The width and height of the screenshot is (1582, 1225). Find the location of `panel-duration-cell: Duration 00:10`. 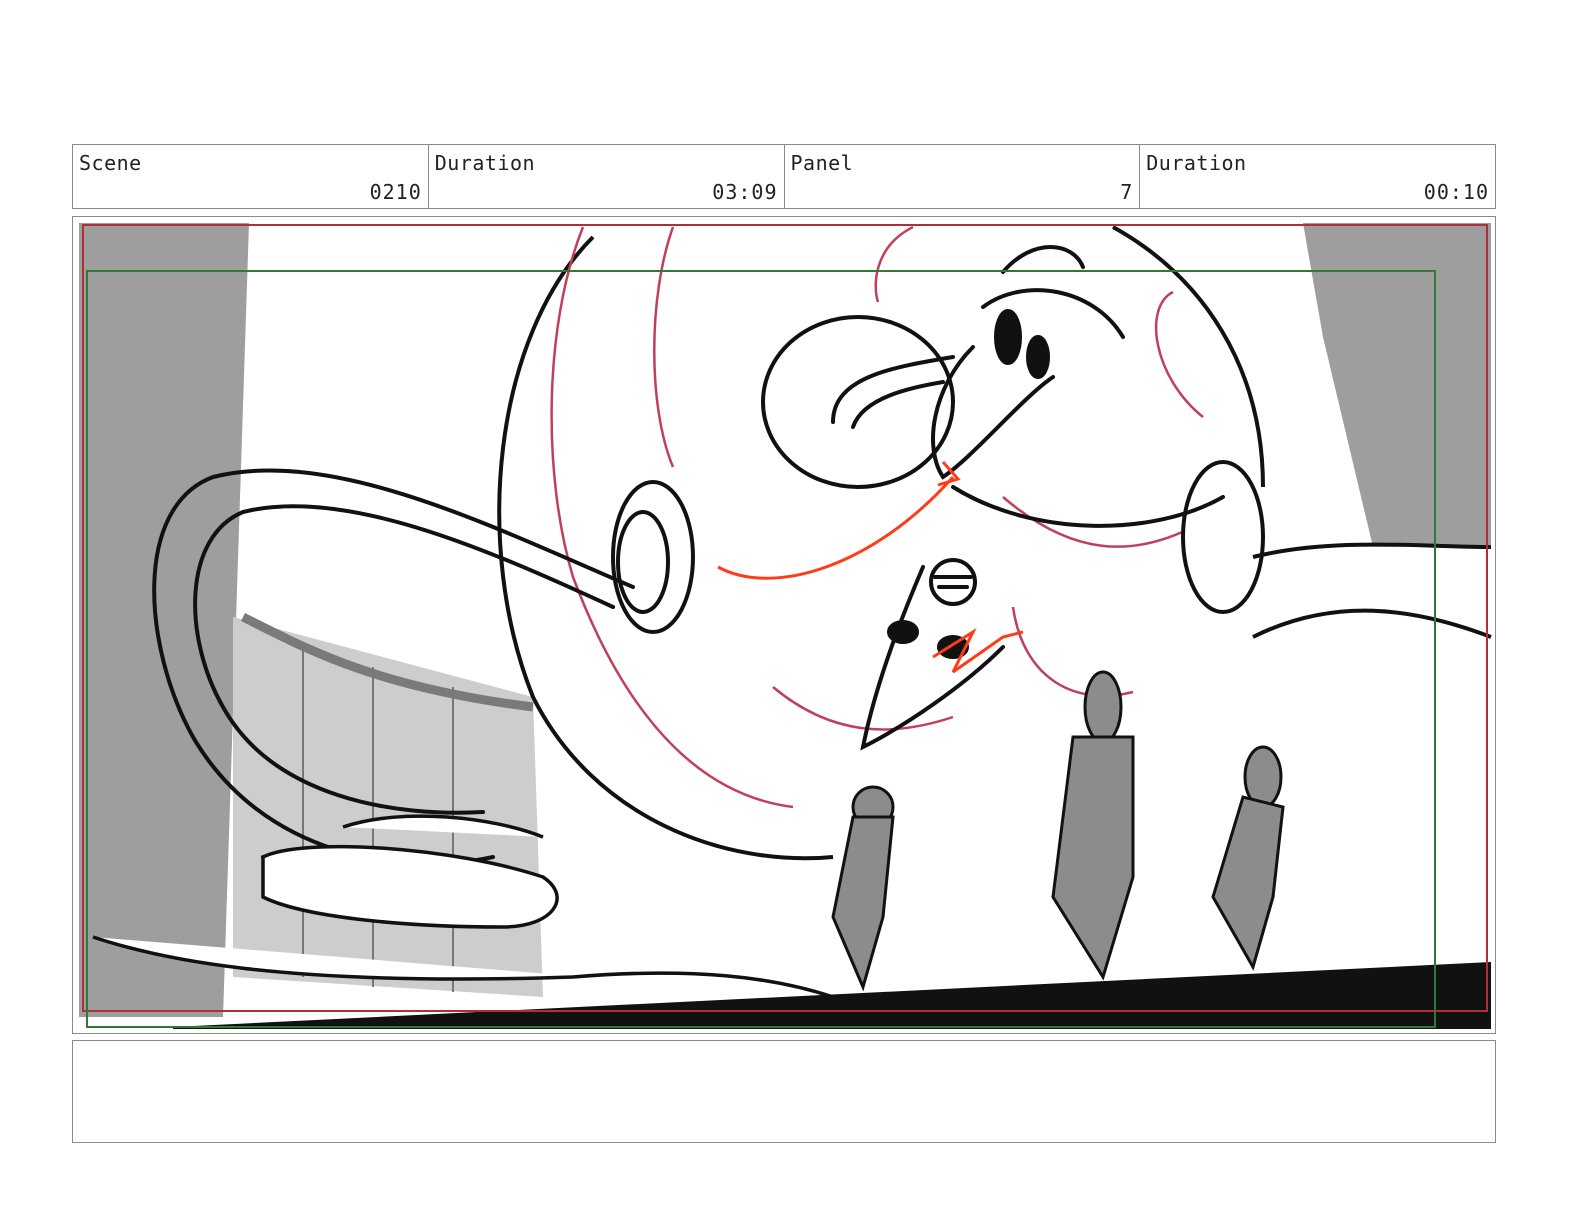

panel-duration-cell: Duration 00:10 is located at coordinates (1317, 176).